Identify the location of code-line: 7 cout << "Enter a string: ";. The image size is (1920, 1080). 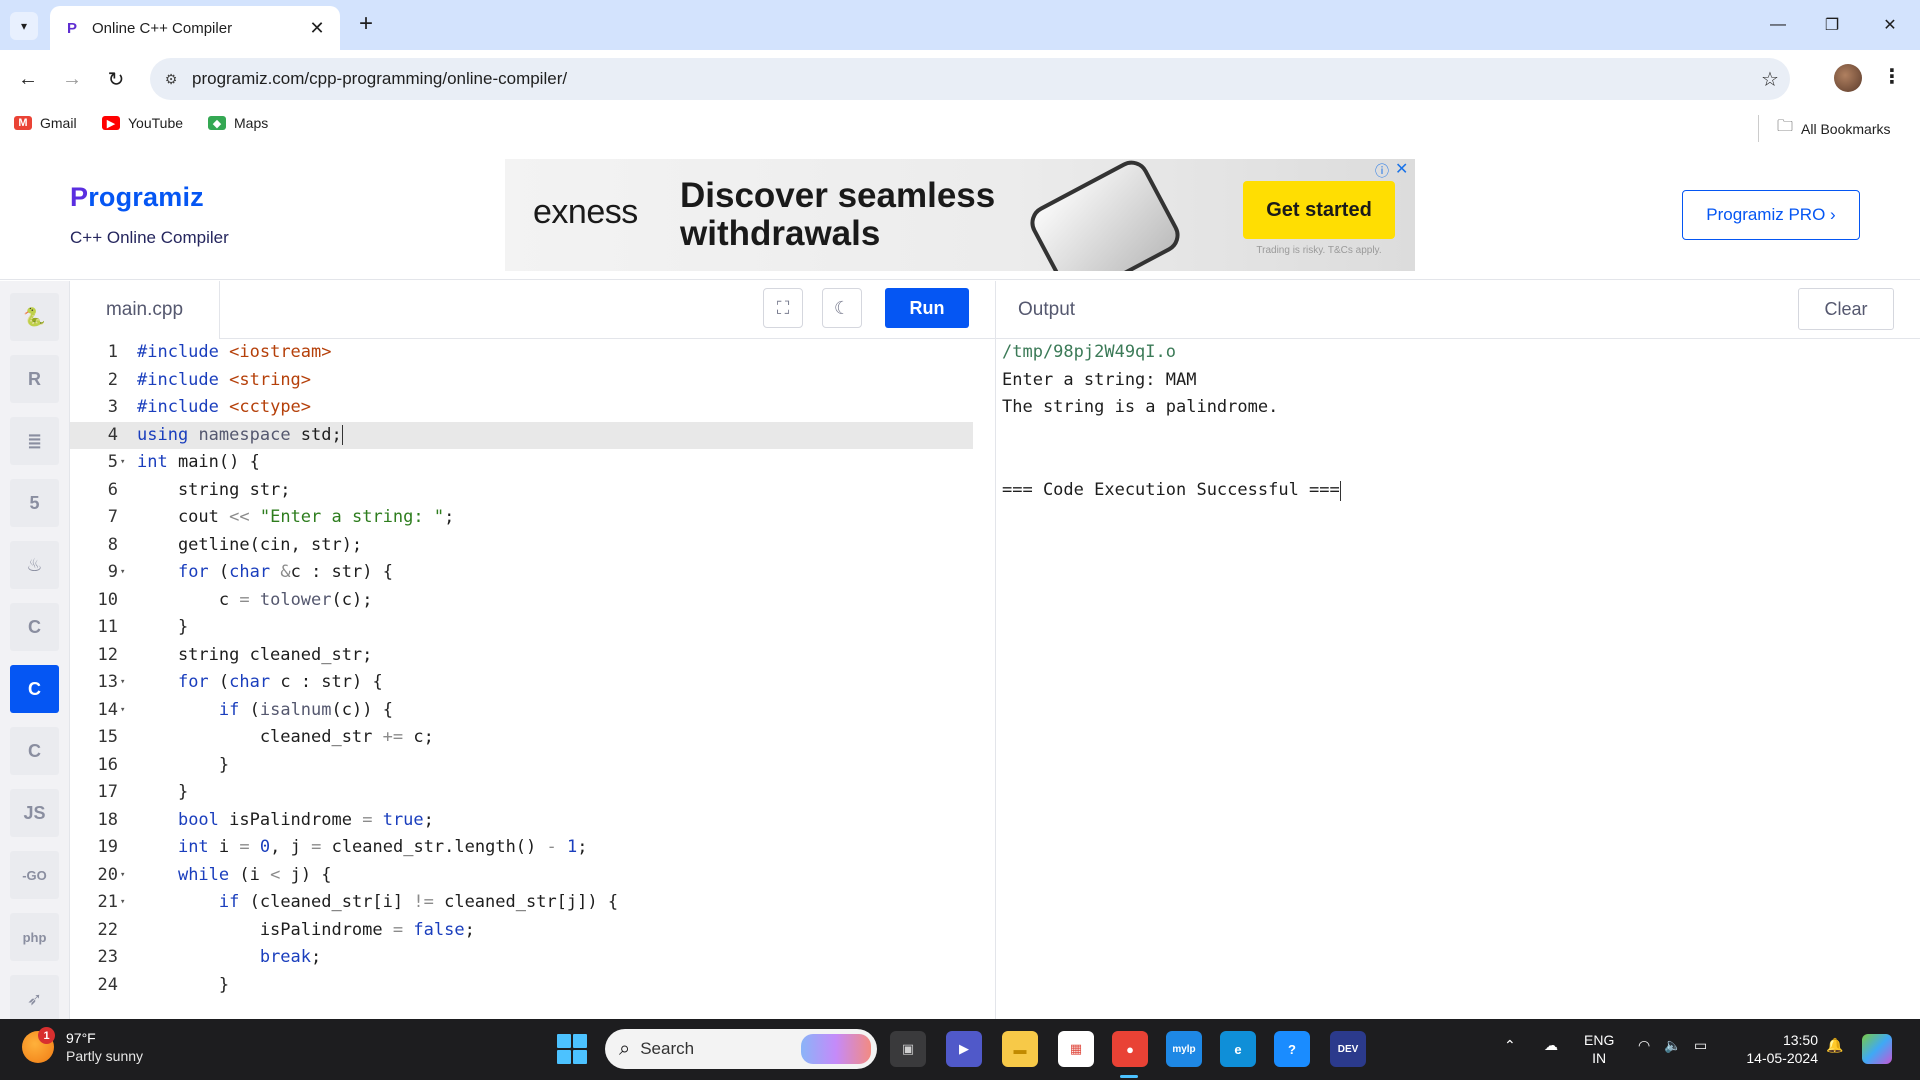
(521, 518).